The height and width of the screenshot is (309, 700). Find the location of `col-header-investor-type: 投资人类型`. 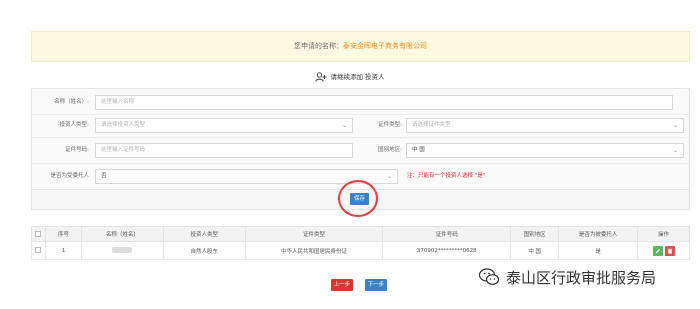

col-header-investor-type: 投资人类型 is located at coordinates (204, 234).